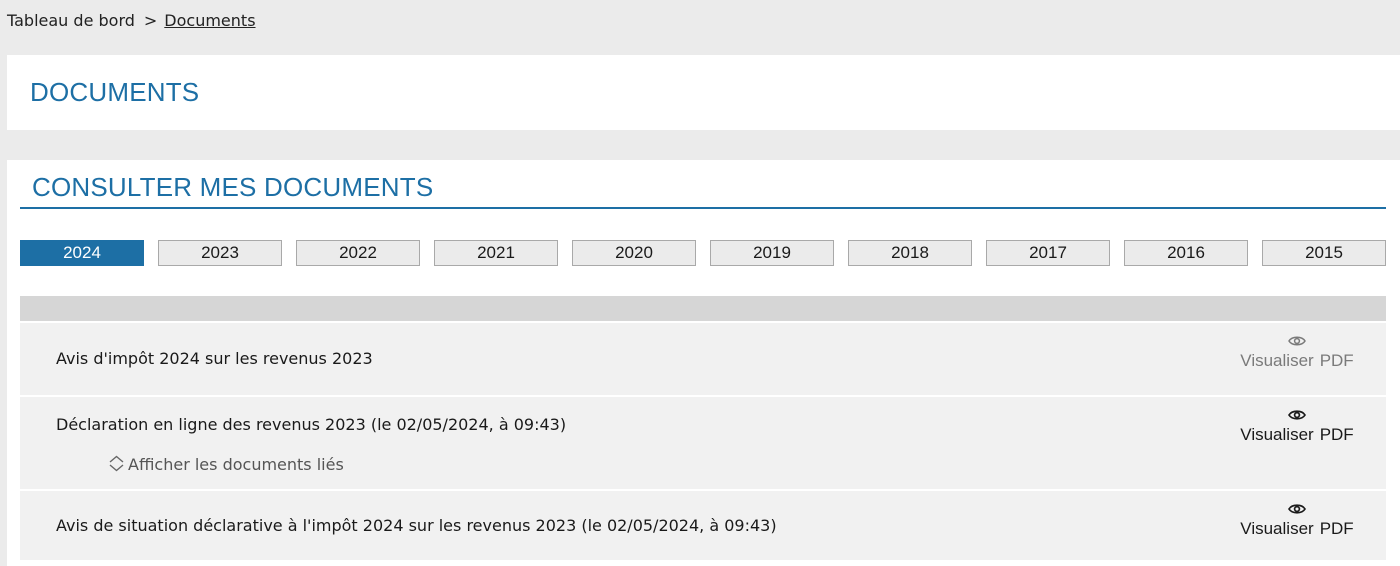 The image size is (1400, 566). What do you see at coordinates (209, 20) in the screenshot?
I see `breadcrumb-current: Documents` at bounding box center [209, 20].